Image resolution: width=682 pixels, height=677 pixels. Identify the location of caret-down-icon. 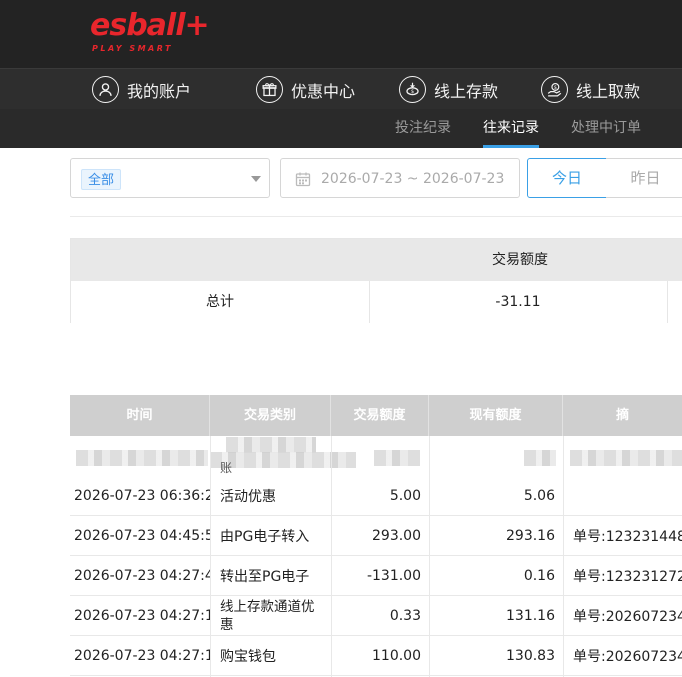
(256, 179).